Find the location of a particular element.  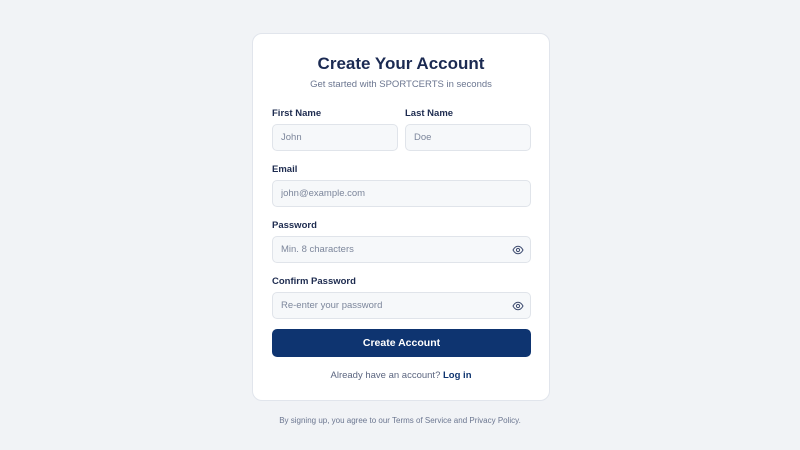

page-subtitle: Get started with SPORTCERTS in seconds is located at coordinates (401, 84).